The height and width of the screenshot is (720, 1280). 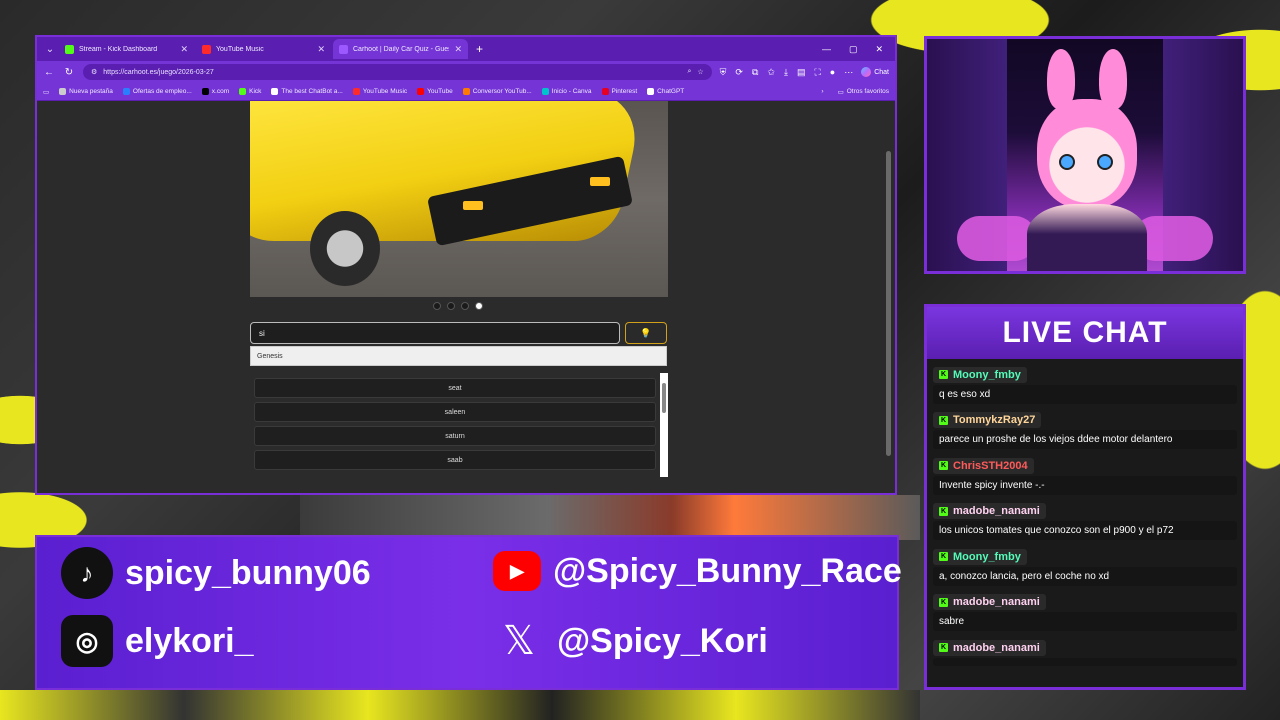 I want to click on instagram-social: ◎ elykori_, so click(x=157, y=641).